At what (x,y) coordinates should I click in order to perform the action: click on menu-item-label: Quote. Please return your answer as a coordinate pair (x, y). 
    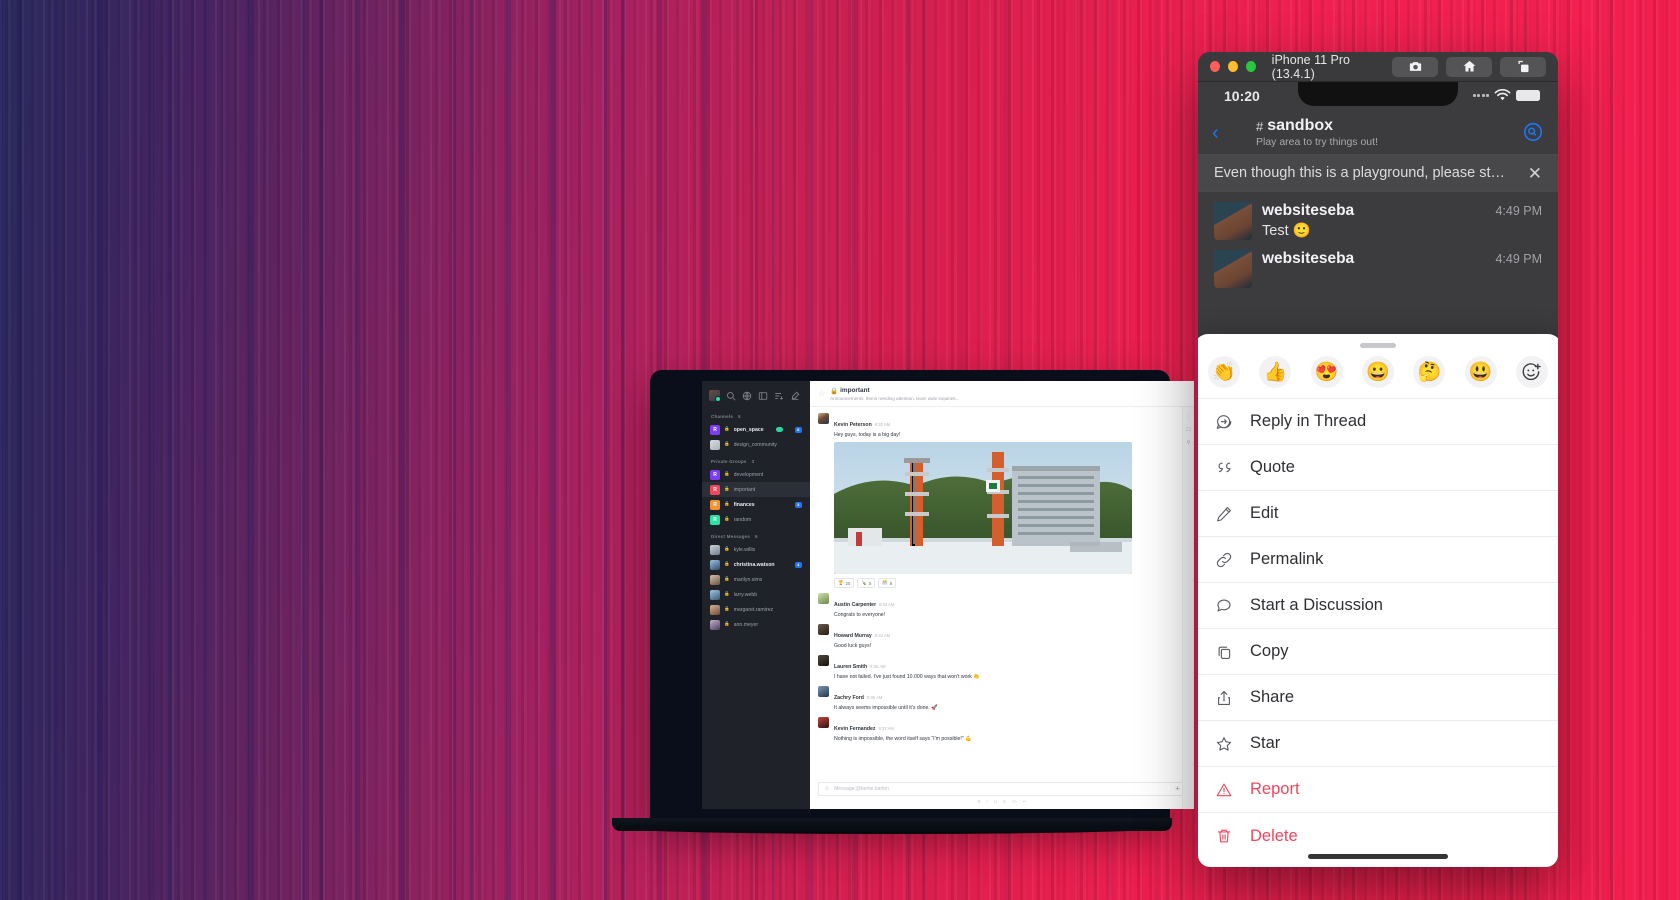
    Looking at the image, I should click on (1272, 467).